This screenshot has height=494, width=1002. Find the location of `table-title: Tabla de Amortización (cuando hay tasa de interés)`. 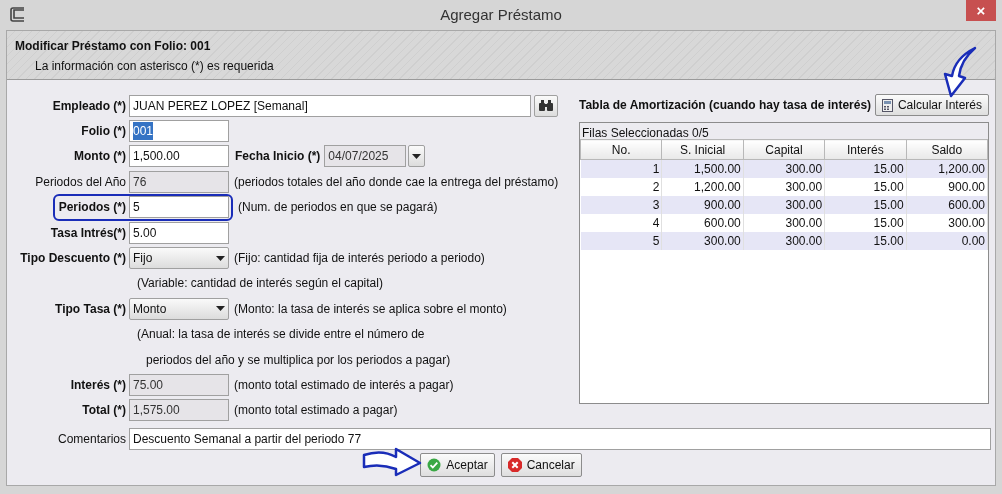

table-title: Tabla de Amortización (cuando hay tasa de interés) is located at coordinates (725, 105).